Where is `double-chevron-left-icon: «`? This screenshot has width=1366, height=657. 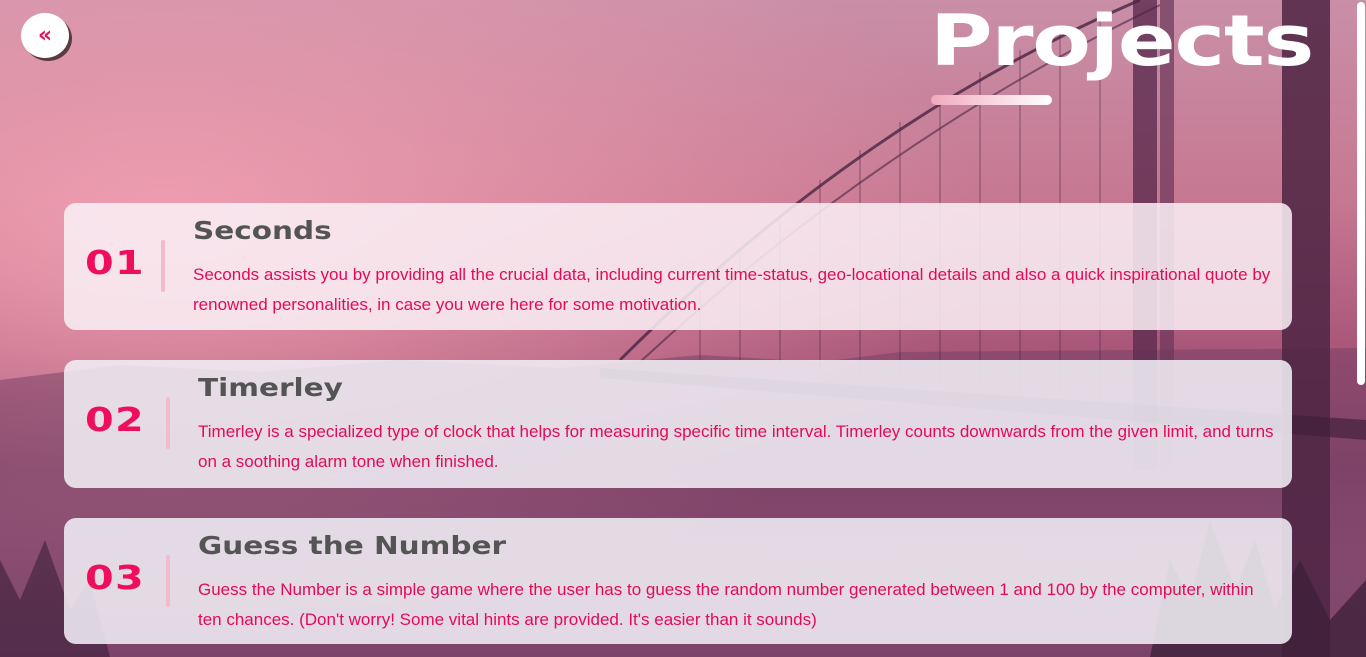 double-chevron-left-icon: « is located at coordinates (45, 35).